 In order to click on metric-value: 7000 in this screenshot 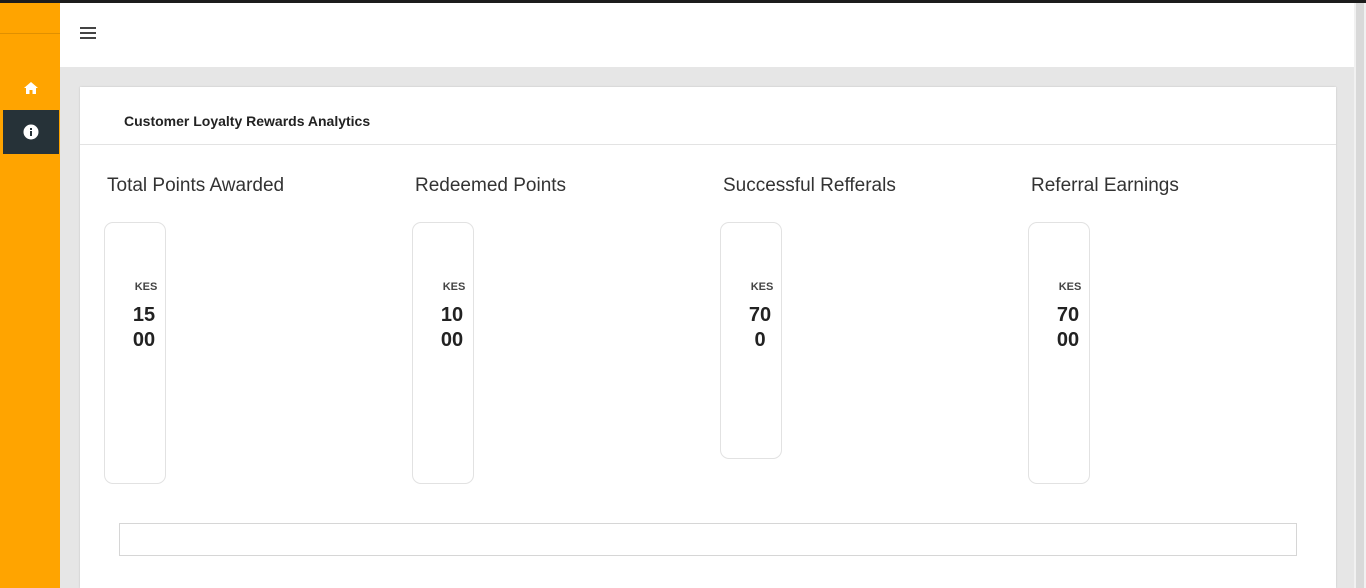, I will do `click(1068, 327)`.